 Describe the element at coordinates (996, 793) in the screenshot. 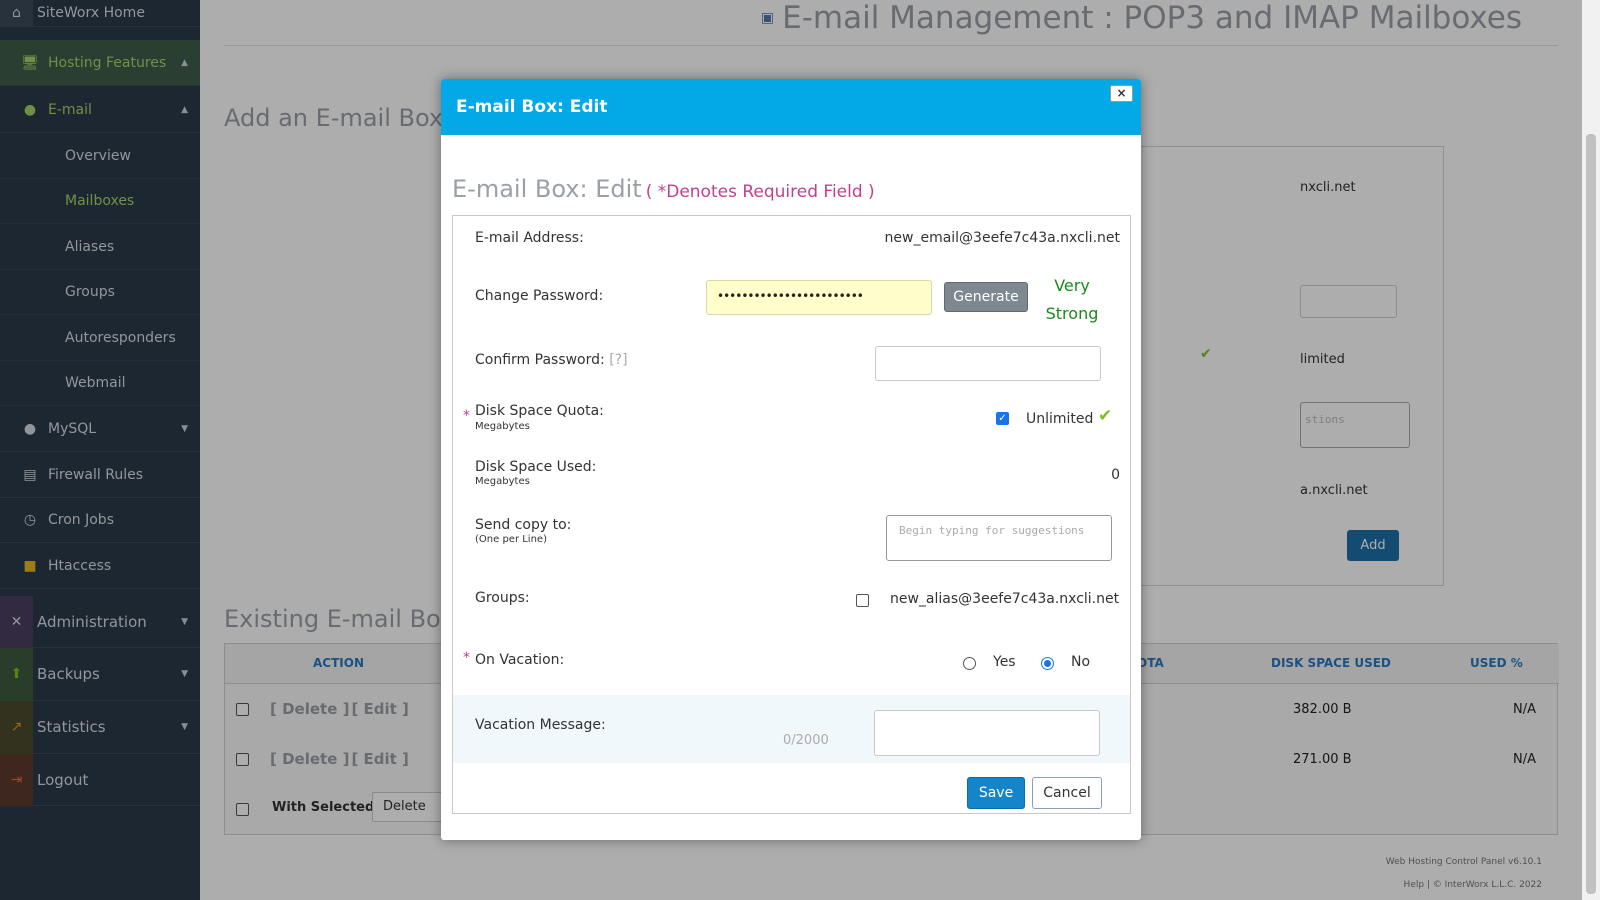

I see `save-button: Save` at that location.